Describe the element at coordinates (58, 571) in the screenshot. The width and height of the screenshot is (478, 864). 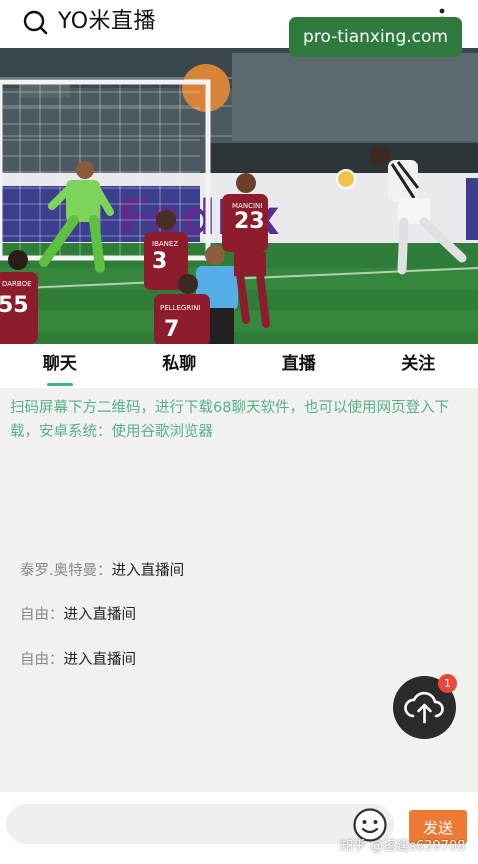
I see `message-user: 泰罗.奥特曼` at that location.